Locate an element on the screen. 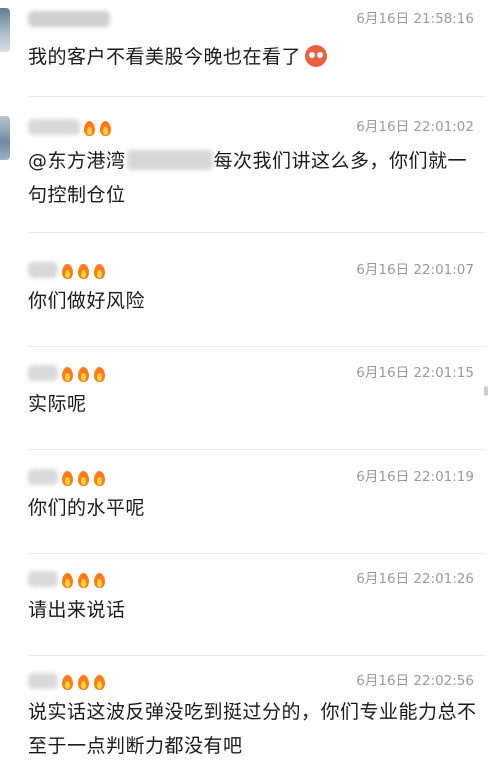 The height and width of the screenshot is (776, 500). message-timestamp: 6月16日 22:01:02 is located at coordinates (415, 127).